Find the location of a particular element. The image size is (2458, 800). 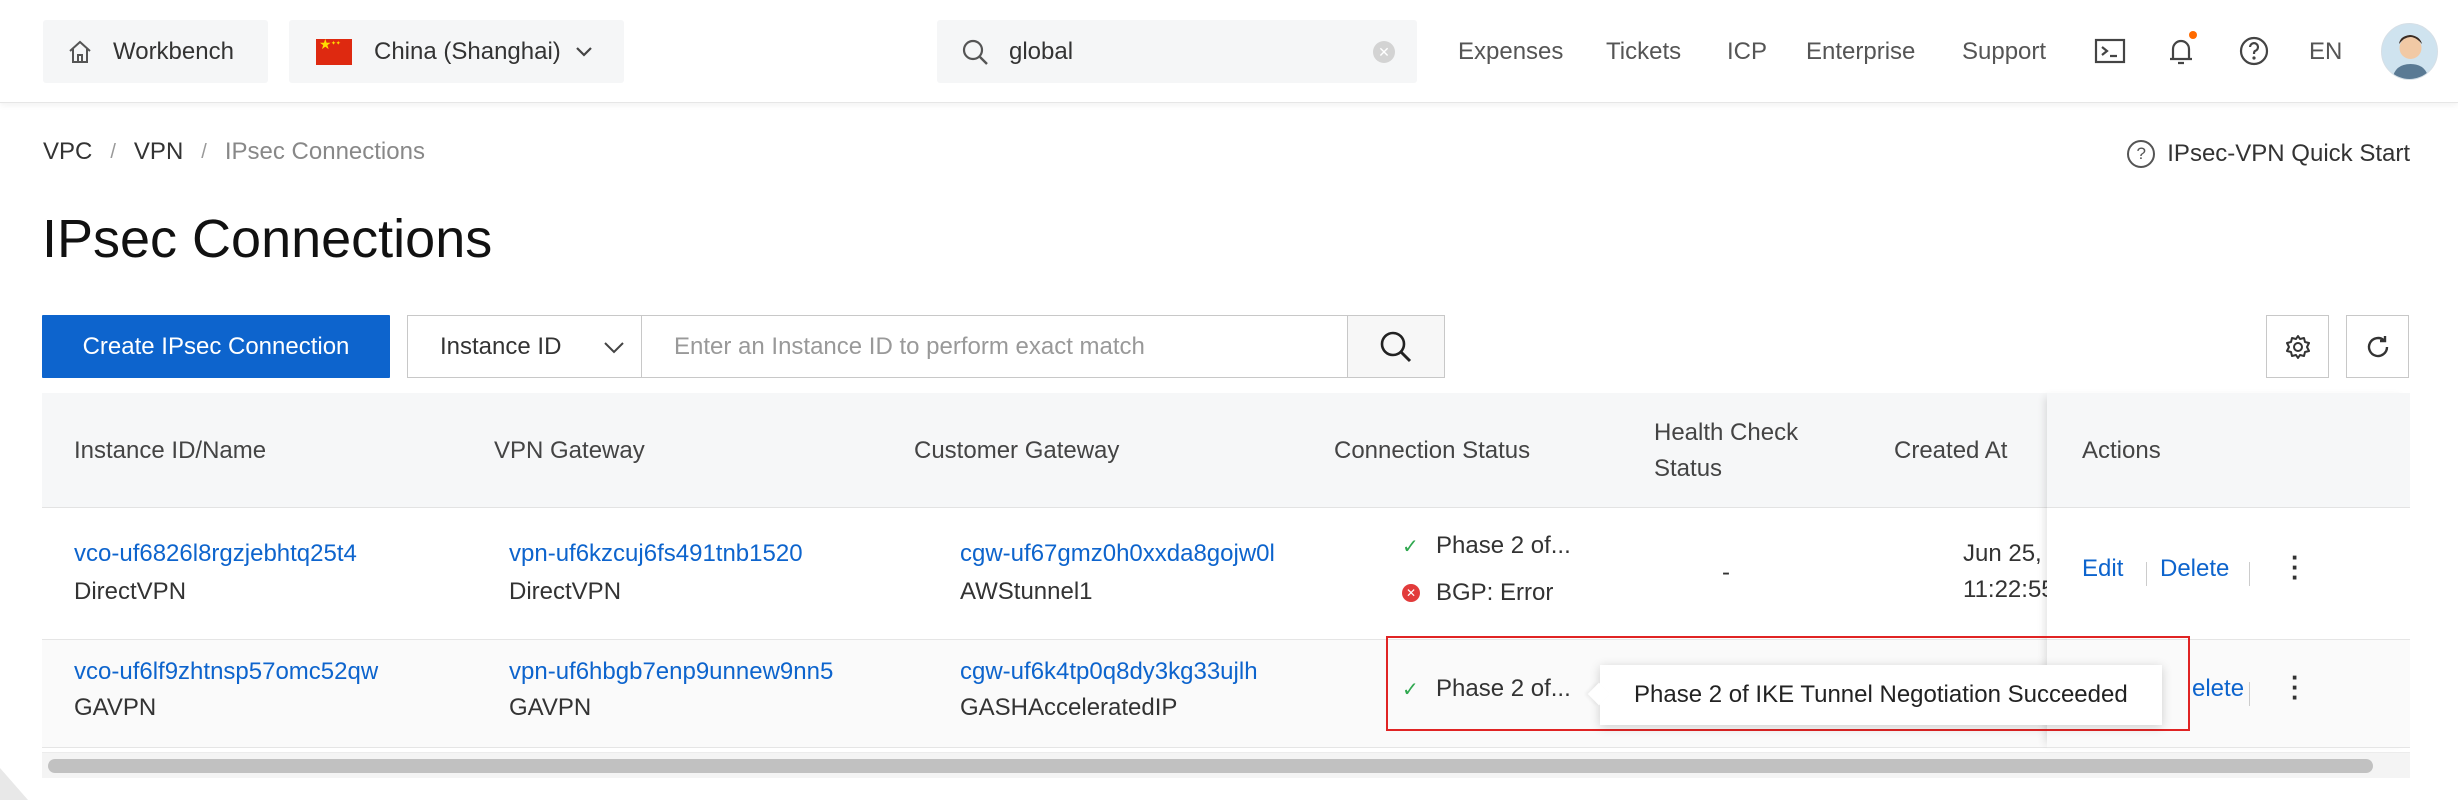

refresh-icon is located at coordinates (2377, 346).